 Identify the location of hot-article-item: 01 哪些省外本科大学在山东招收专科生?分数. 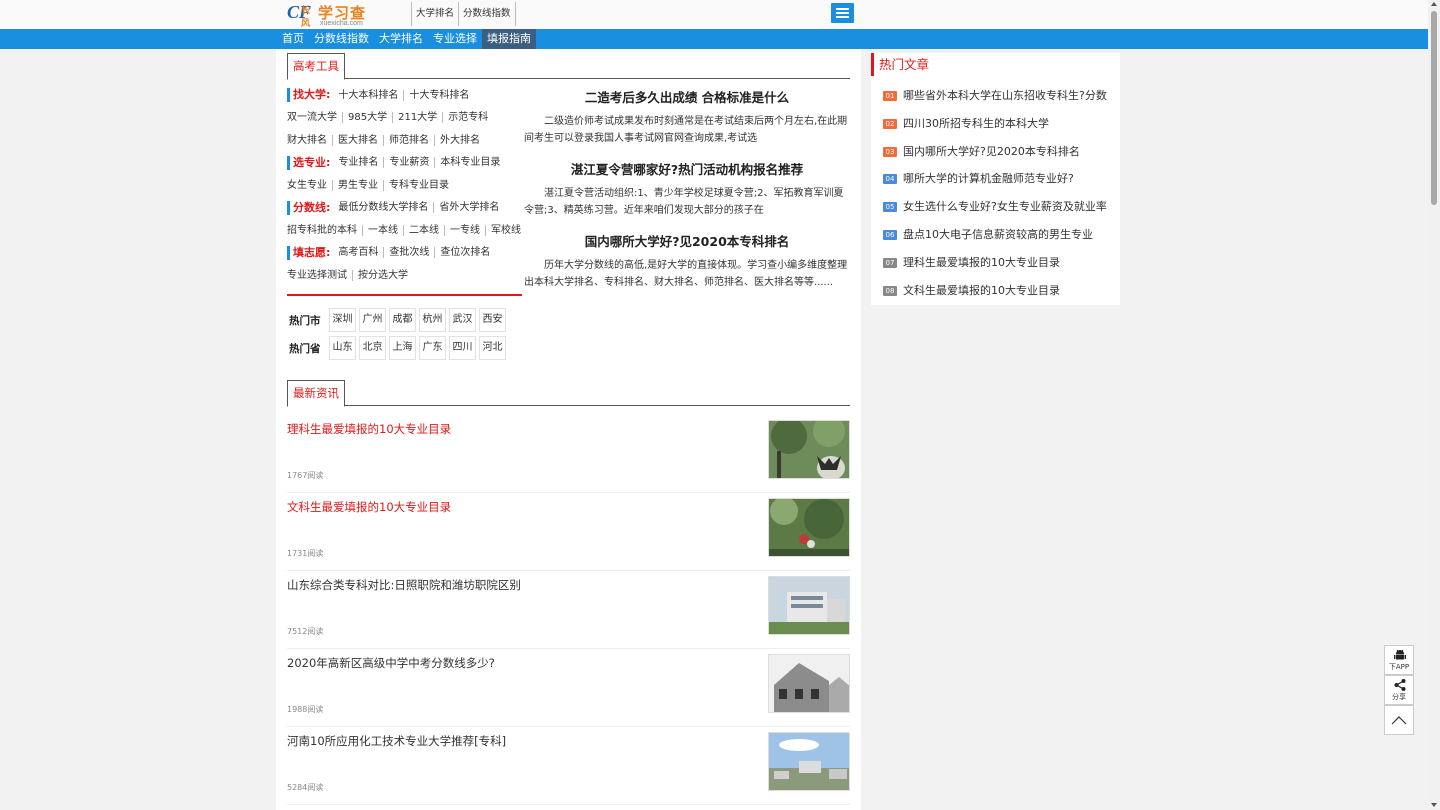
(1001, 102).